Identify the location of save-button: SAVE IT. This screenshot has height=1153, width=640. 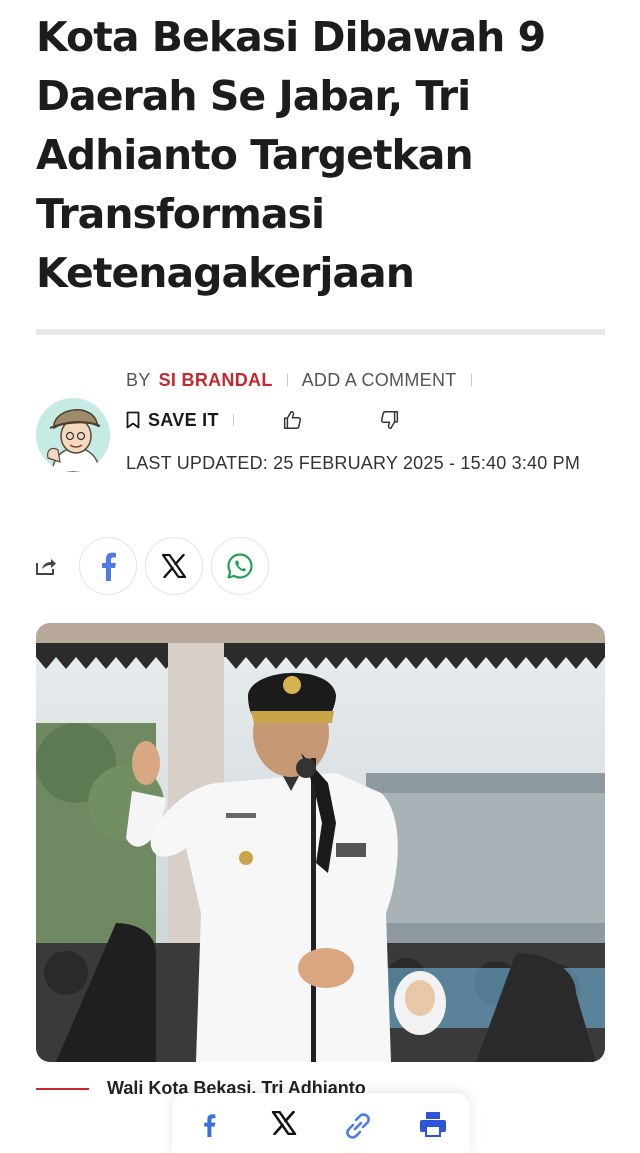
(172, 420).